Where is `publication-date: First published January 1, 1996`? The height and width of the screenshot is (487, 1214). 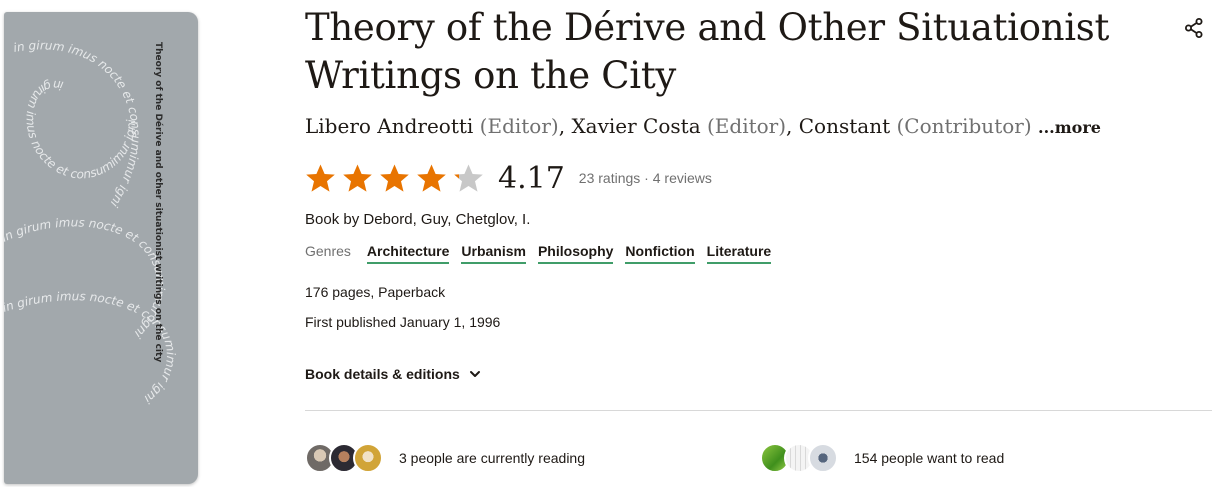
publication-date: First published January 1, 1996 is located at coordinates (403, 322).